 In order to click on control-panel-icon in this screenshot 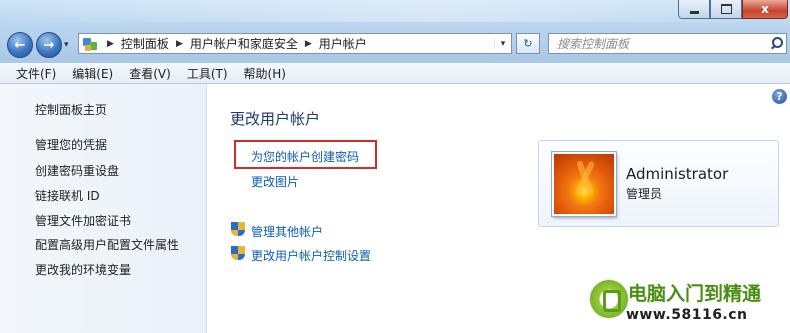, I will do `click(91, 44)`.